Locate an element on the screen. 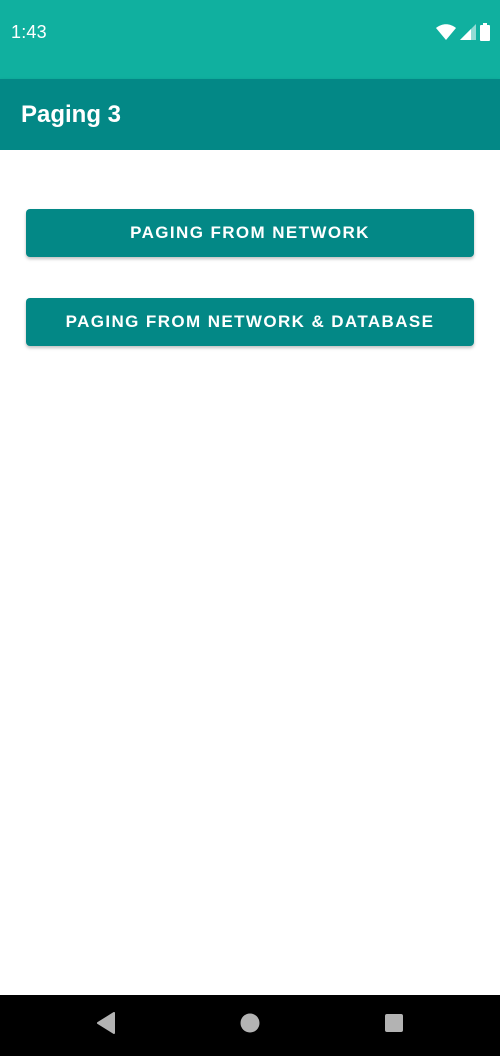 The height and width of the screenshot is (1056, 500). wifi-icon is located at coordinates (446, 32).